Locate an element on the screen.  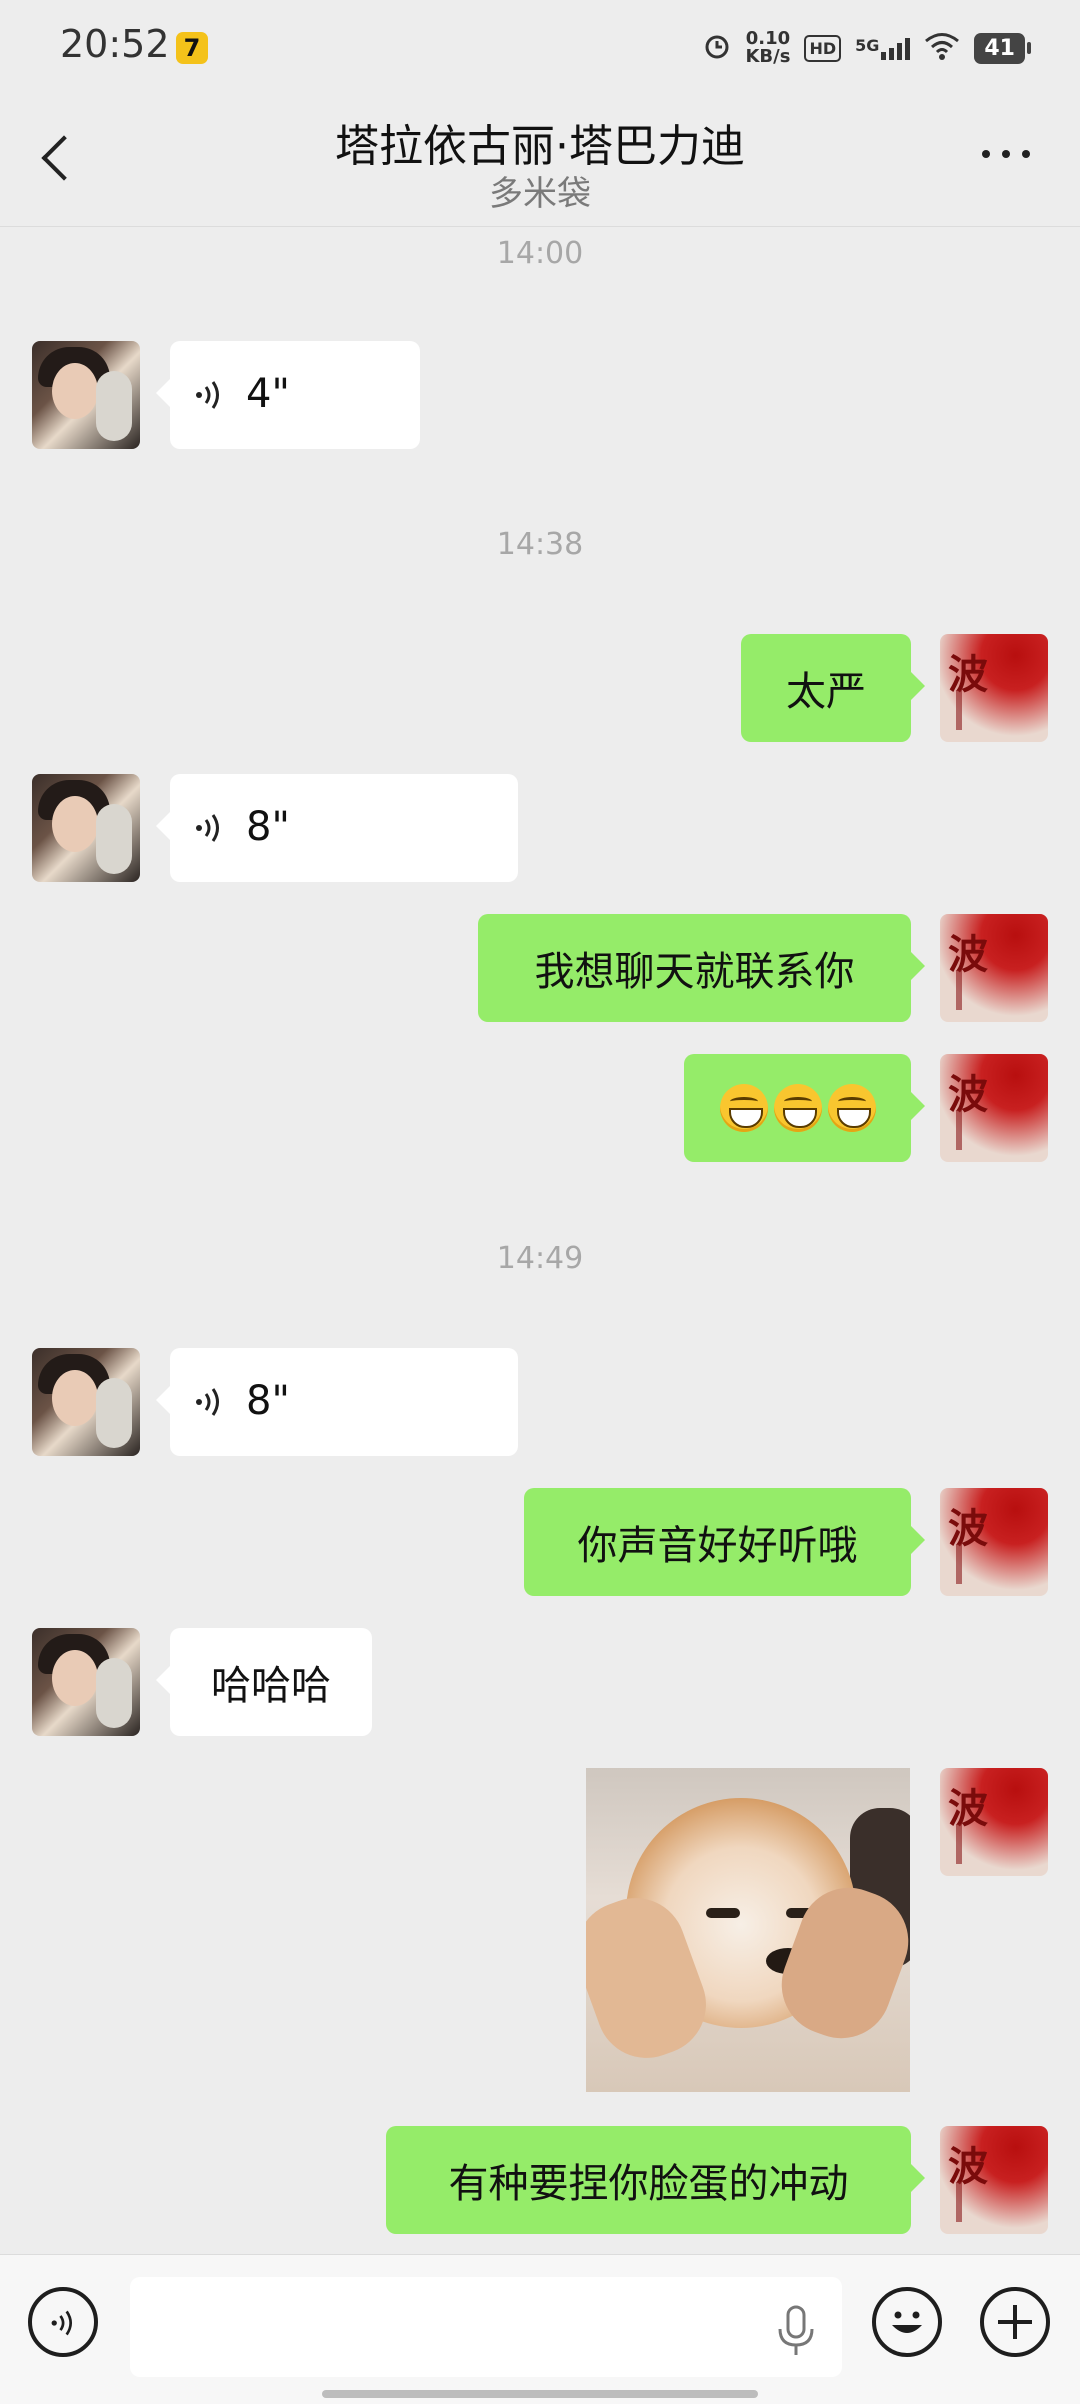
voice-toggle-icon is located at coordinates (63, 2322).